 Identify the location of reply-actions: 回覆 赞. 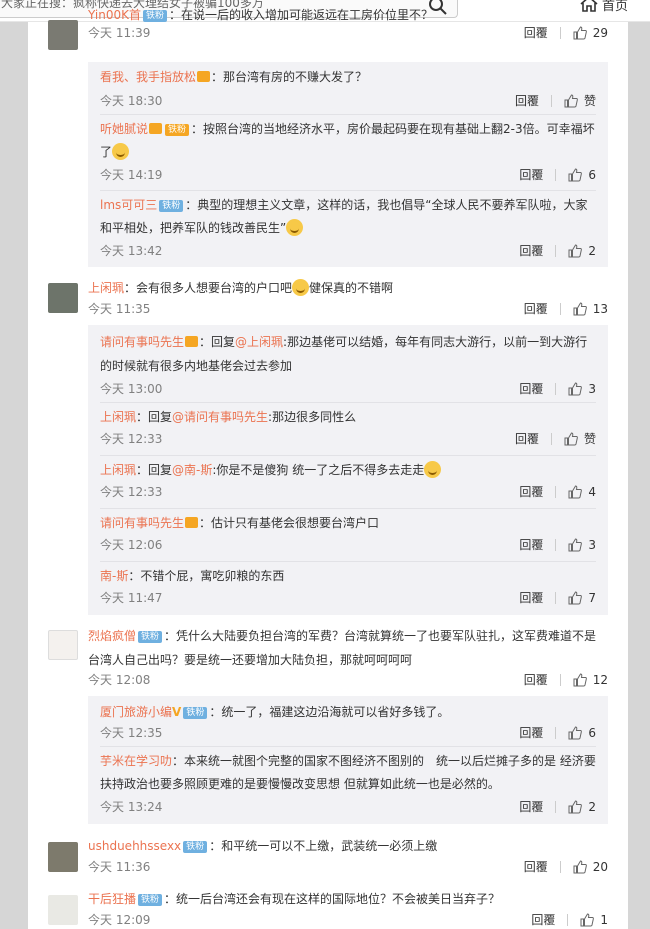
(555, 100).